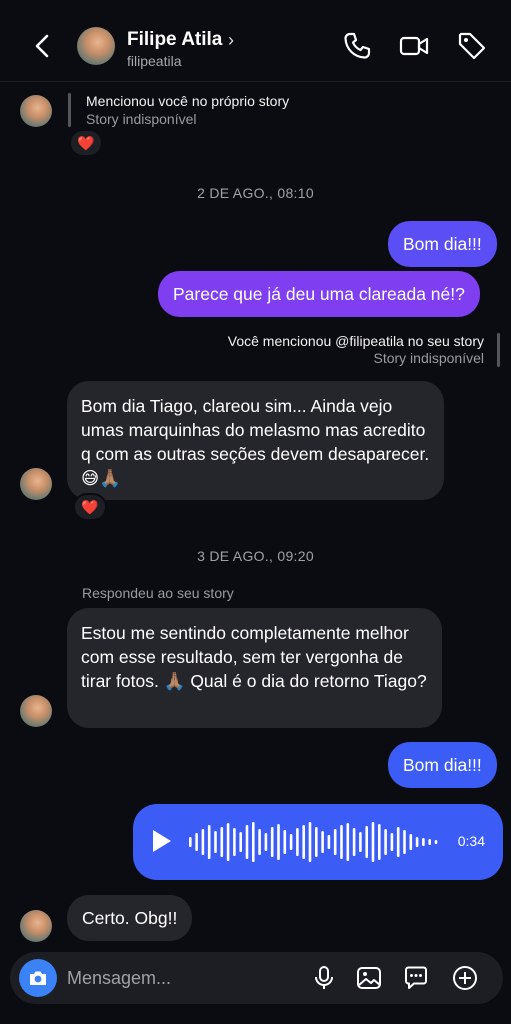  I want to click on tag-icon, so click(472, 46).